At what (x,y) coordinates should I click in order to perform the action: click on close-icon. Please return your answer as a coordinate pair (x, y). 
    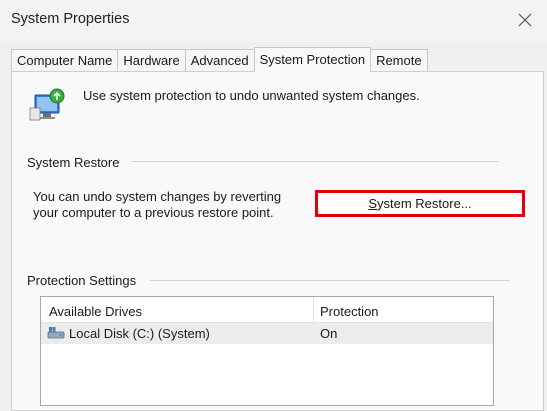
    Looking at the image, I should click on (525, 20).